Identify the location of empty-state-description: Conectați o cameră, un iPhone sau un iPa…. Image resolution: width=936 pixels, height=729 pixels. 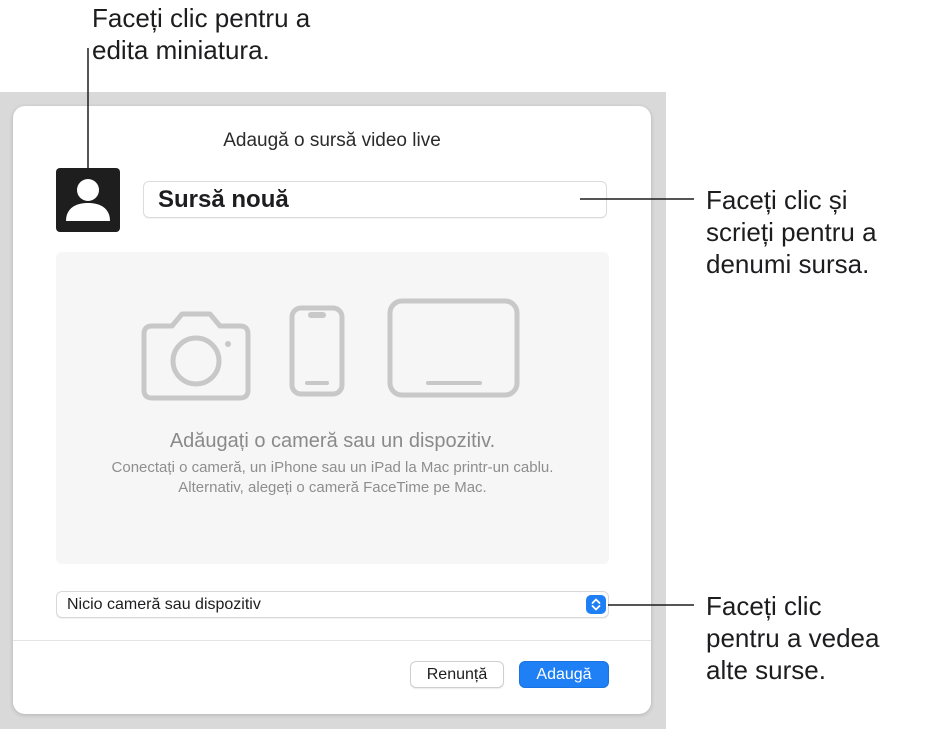
(332, 477).